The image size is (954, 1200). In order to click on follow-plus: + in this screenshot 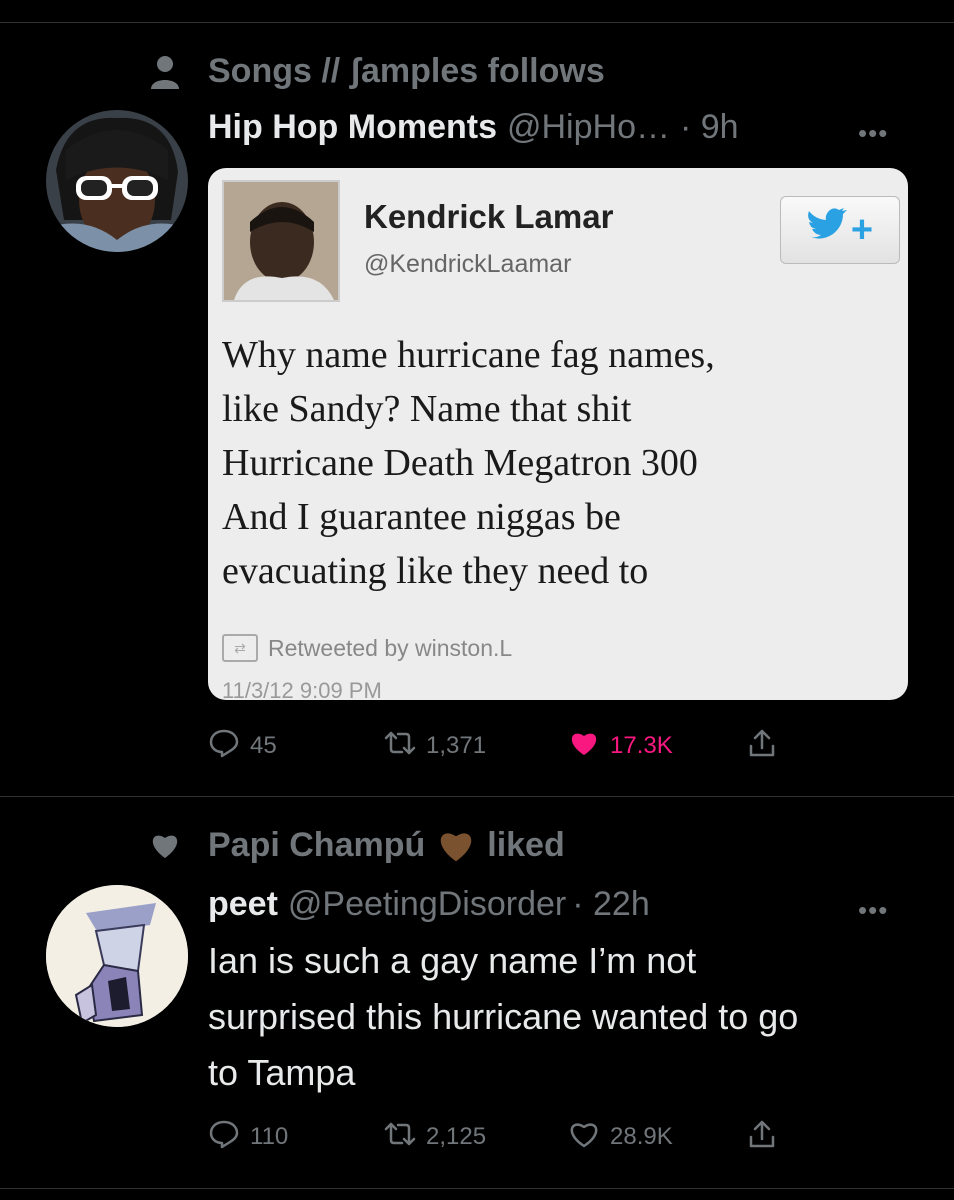, I will do `click(862, 229)`.